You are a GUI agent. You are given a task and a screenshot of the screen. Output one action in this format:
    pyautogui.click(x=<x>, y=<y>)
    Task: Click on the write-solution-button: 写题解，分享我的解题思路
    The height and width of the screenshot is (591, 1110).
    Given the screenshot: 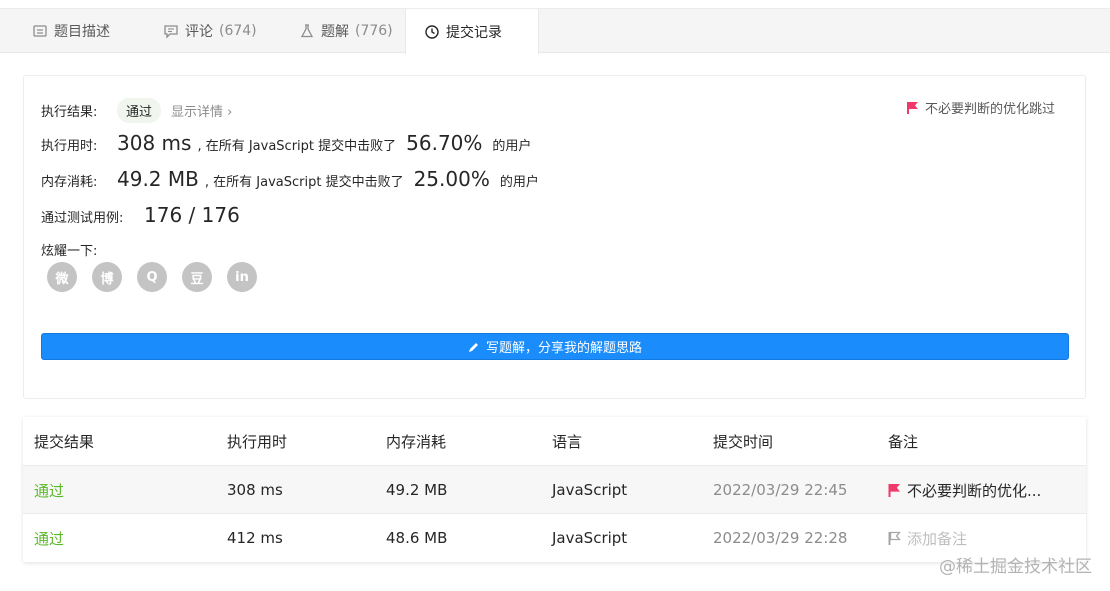 What is the action you would take?
    pyautogui.click(x=555, y=346)
    